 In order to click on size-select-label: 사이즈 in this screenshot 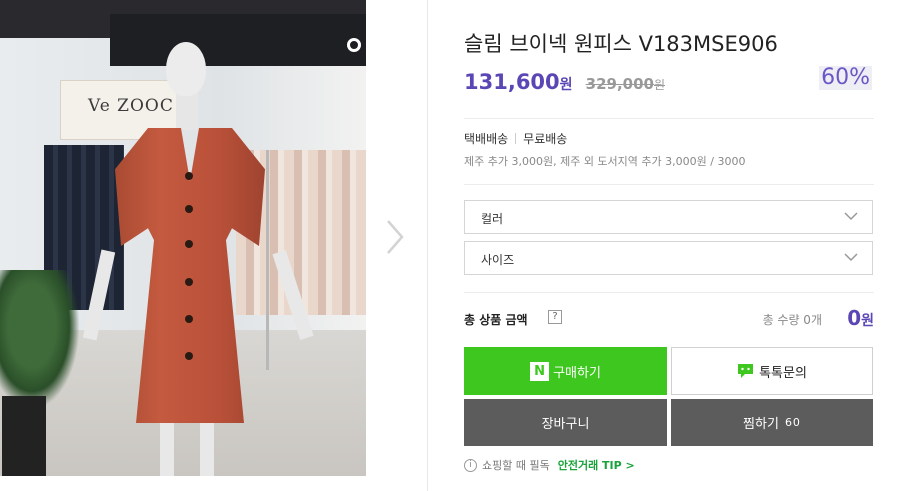, I will do `click(498, 260)`.